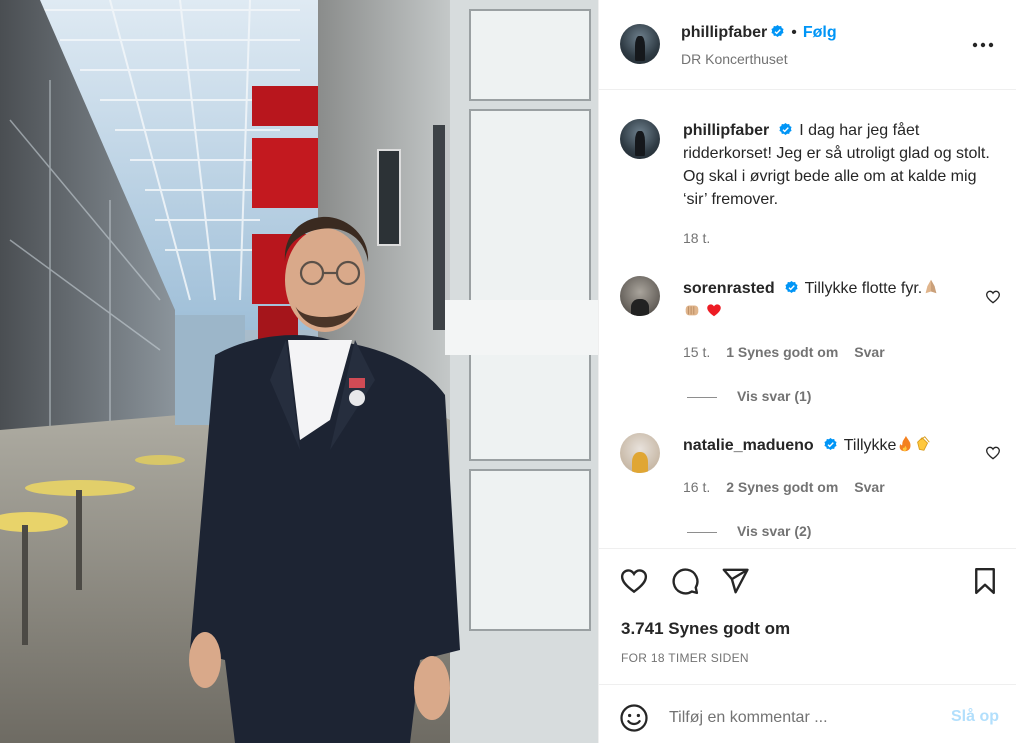  I want to click on folded-hands-emoji, so click(931, 286).